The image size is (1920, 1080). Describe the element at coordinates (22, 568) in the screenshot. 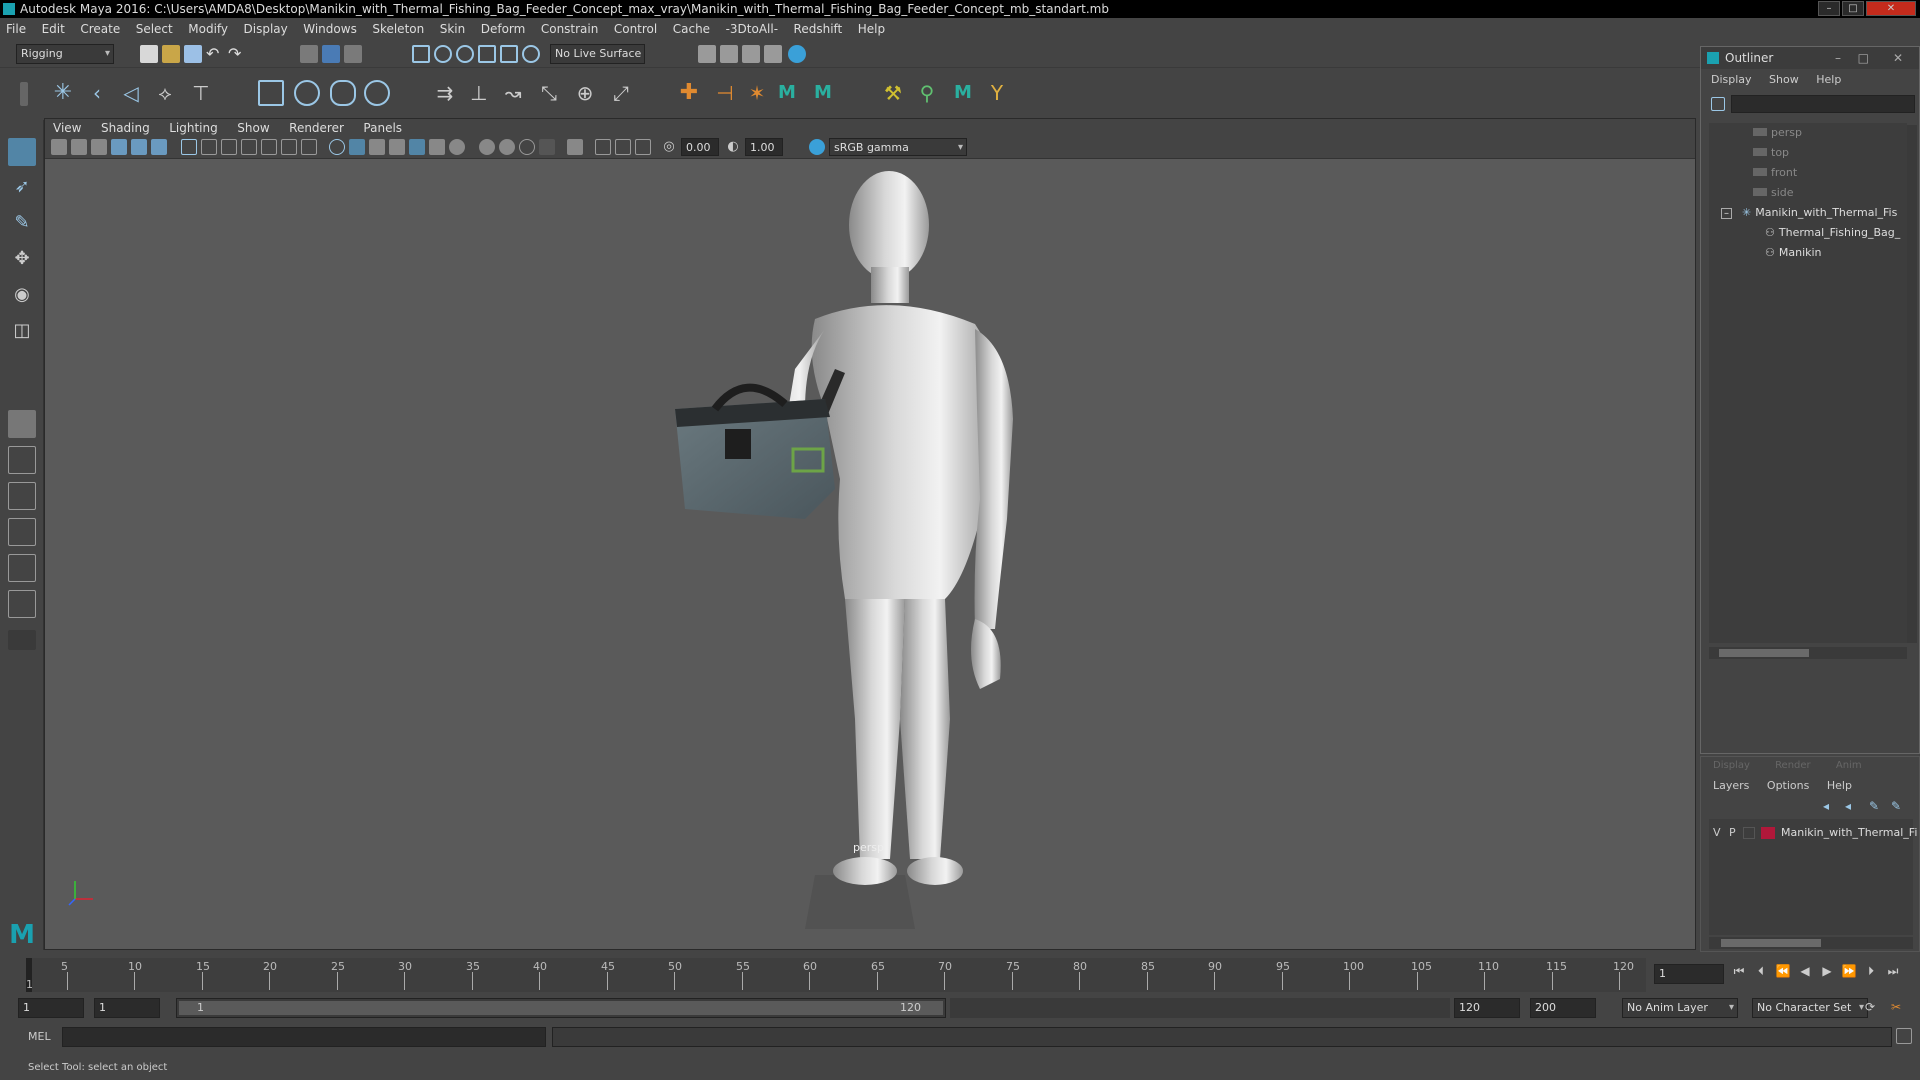

I see `persp-graph-hypergraph-layout-icon` at that location.